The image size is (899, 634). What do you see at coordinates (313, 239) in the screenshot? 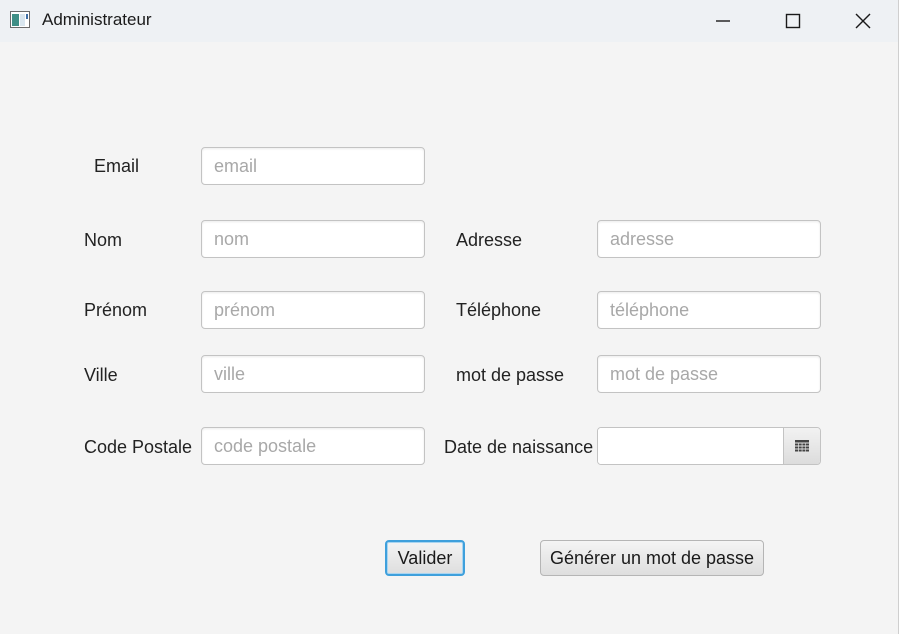
I see `nom-field` at bounding box center [313, 239].